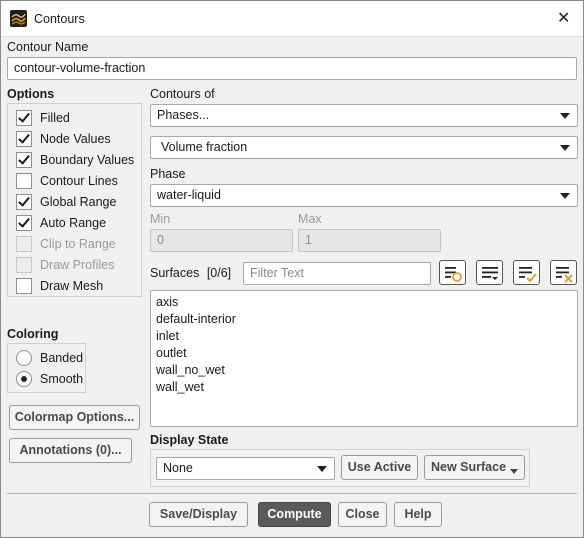  Describe the element at coordinates (245, 468) in the screenshot. I see `display-state-dropdown: None` at that location.